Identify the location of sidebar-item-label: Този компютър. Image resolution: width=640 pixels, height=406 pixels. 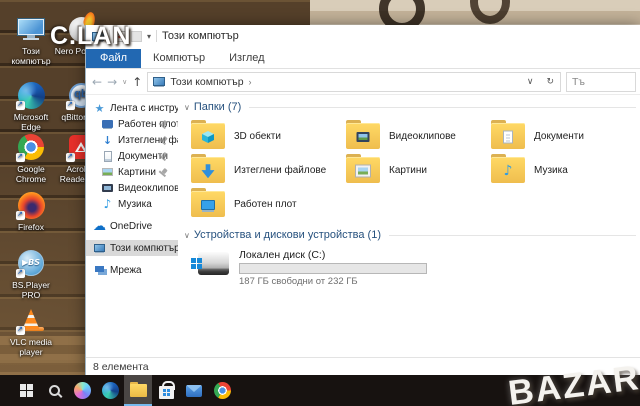
(144, 248).